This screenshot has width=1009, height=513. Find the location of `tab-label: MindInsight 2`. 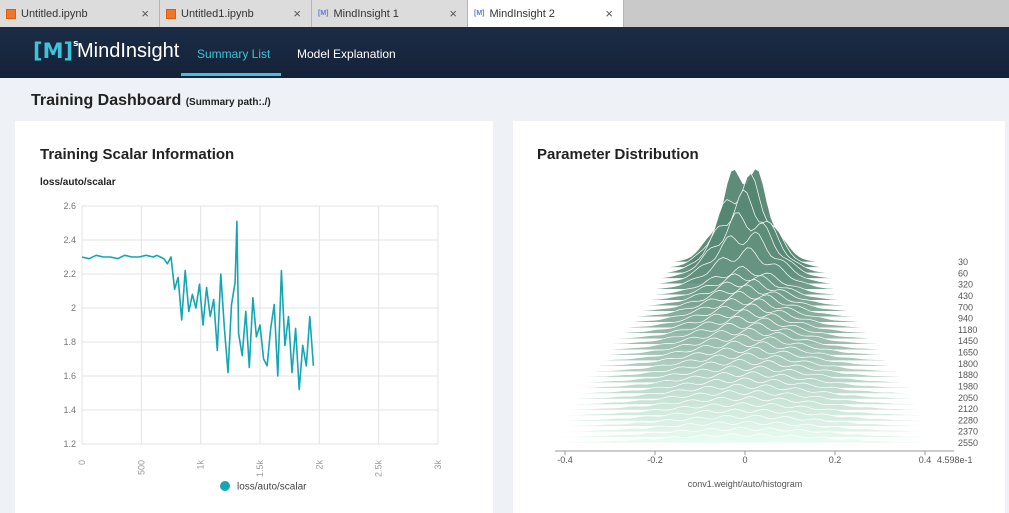

tab-label: MindInsight 2 is located at coordinates (522, 13).